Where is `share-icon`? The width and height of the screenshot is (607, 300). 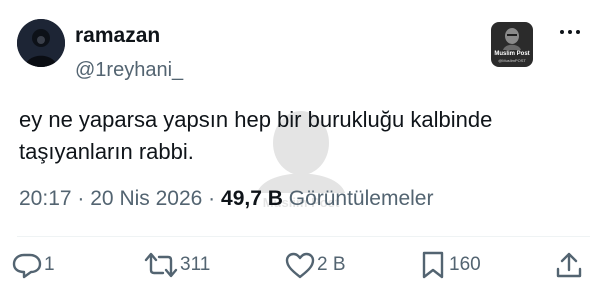
share-icon is located at coordinates (569, 265).